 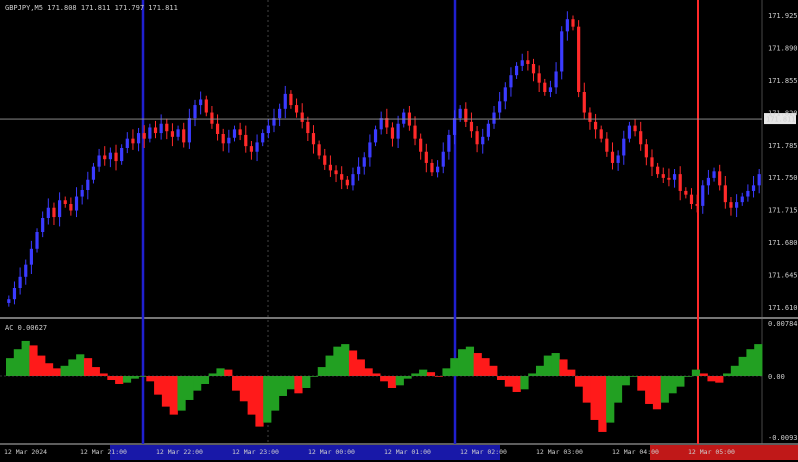 What do you see at coordinates (783, 308) in the screenshot?
I see `price-axis-label: 171.610` at bounding box center [783, 308].